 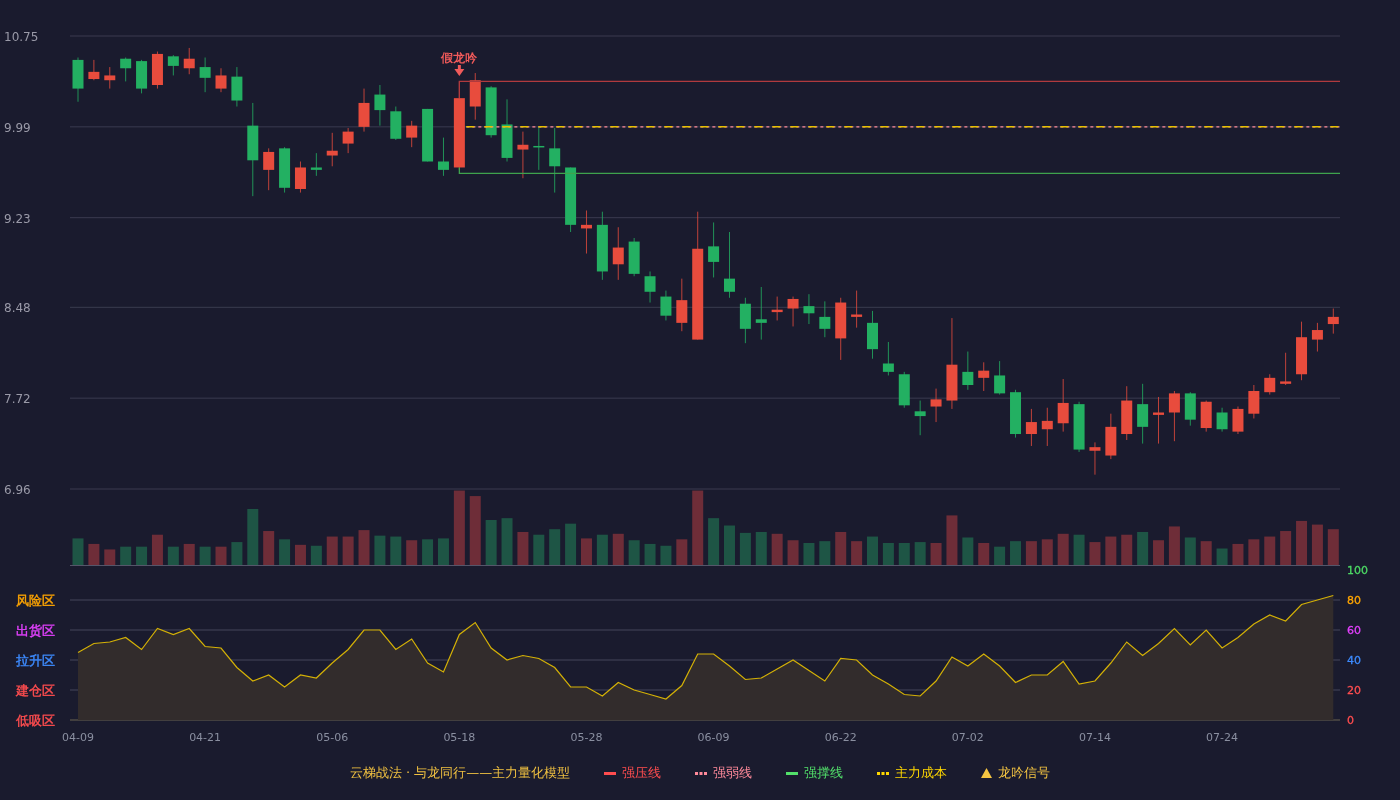 What do you see at coordinates (713, 737) in the screenshot?
I see `axis-label: 06-09` at bounding box center [713, 737].